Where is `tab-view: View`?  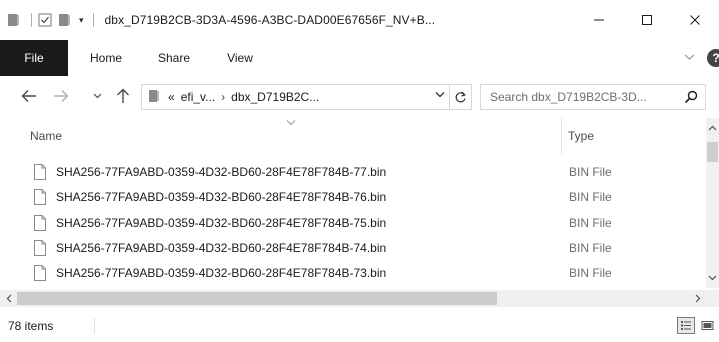
tab-view: View is located at coordinates (240, 58).